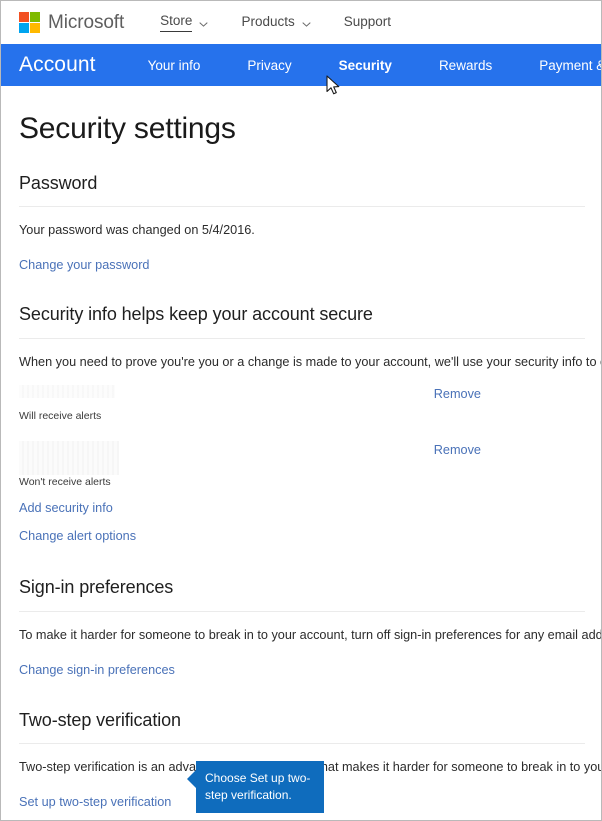 The height and width of the screenshot is (821, 602). Describe the element at coordinates (58, 182) in the screenshot. I see `section-heading-password: Password` at that location.